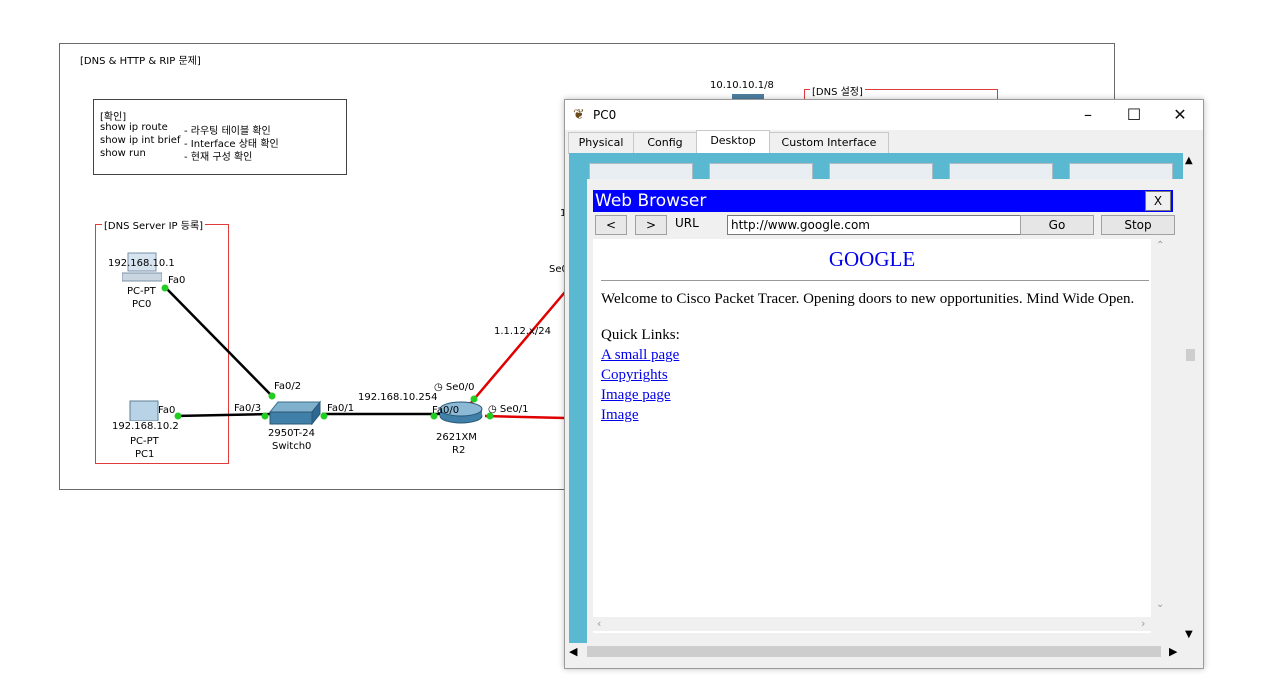 The image size is (1264, 700). Describe the element at coordinates (882, 225) in the screenshot. I see `url-input: http://www.google.com` at that location.